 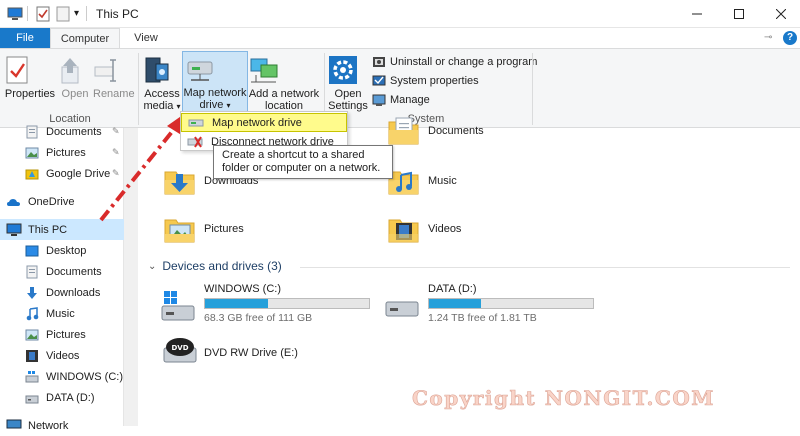 What do you see at coordinates (348, 94) in the screenshot?
I see `open-settings-label-1: Open` at bounding box center [348, 94].